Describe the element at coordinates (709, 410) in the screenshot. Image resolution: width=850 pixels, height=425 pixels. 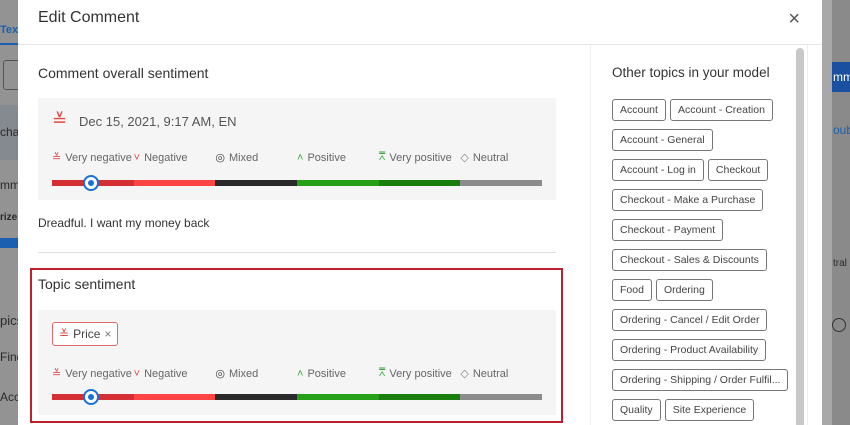
I see `topic-chip: Site Experience` at that location.